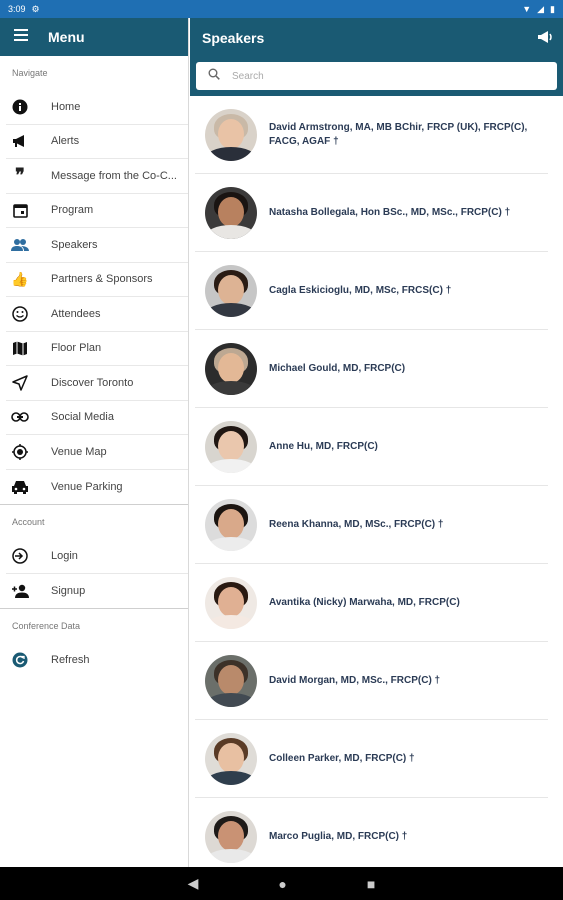  Describe the element at coordinates (76, 348) in the screenshot. I see `menu-item-label: Floor Plan` at that location.